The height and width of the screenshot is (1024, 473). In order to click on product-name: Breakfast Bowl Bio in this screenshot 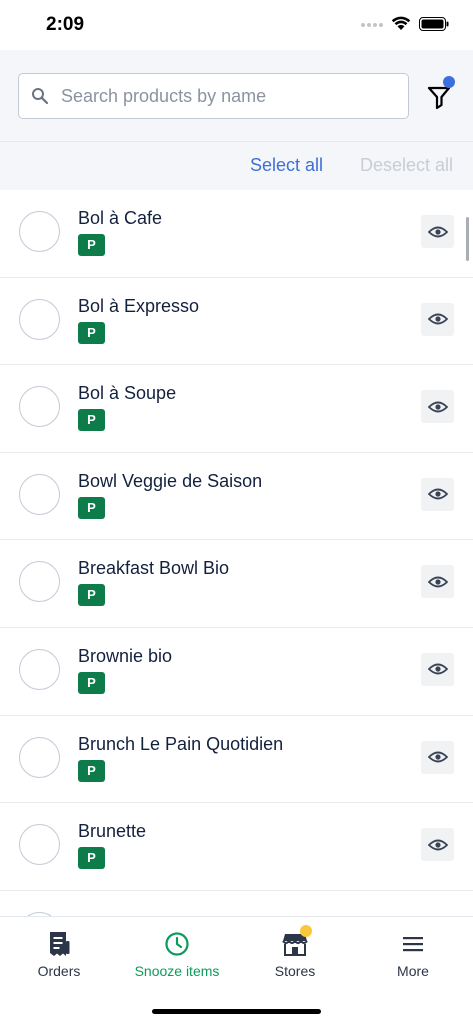, I will do `click(154, 568)`.